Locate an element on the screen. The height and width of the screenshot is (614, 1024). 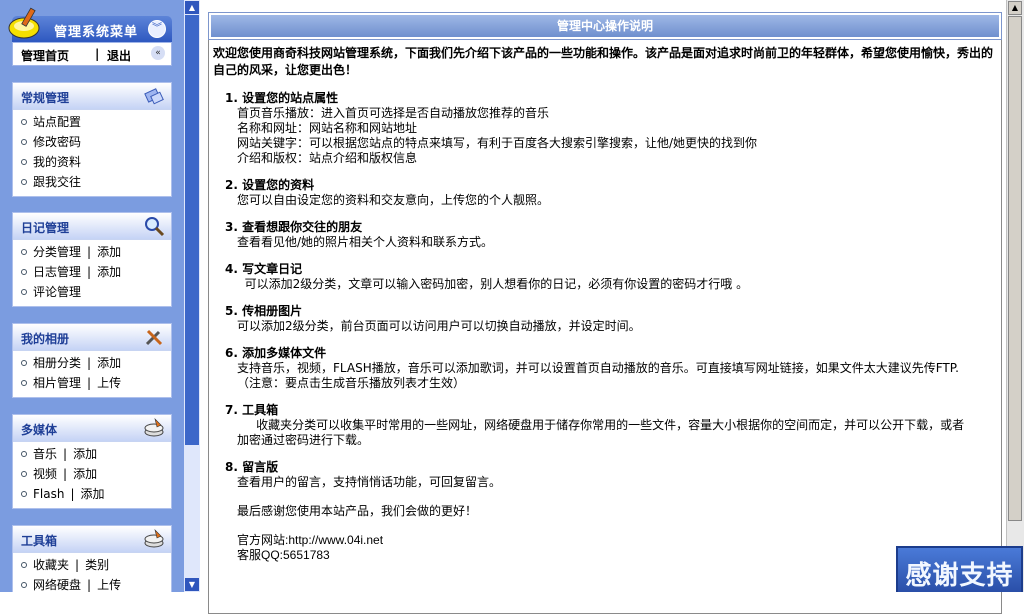
section-line: 查看用户的留言，支持悄悄话功能，可回复留言。 is located at coordinates (369, 482).